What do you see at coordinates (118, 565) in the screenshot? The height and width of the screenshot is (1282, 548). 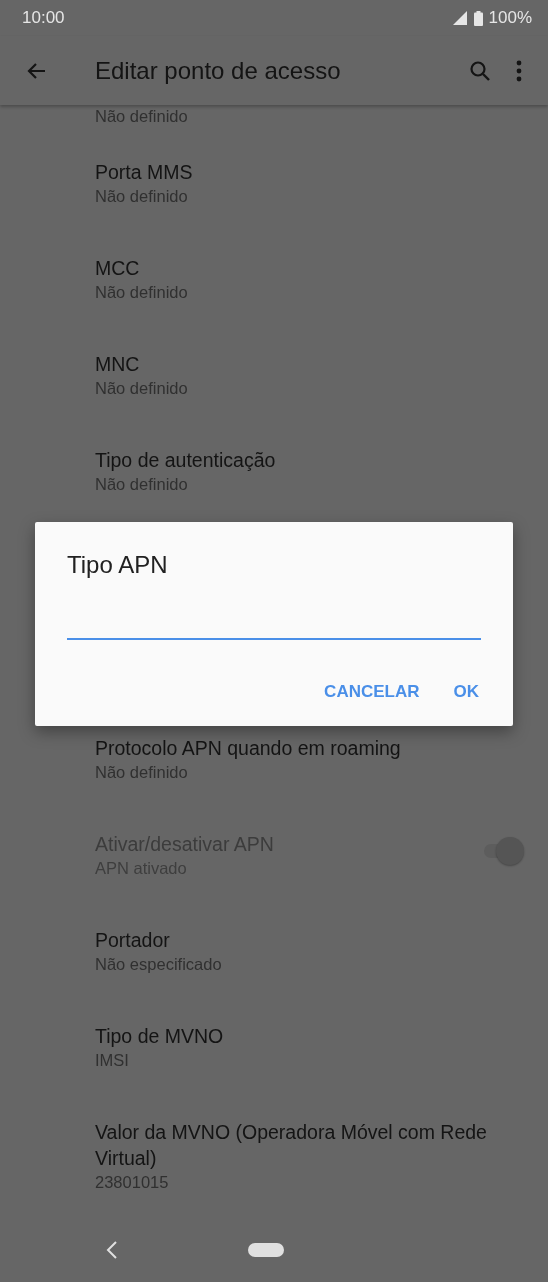 I see `dialog-title: Tipo APN` at bounding box center [118, 565].